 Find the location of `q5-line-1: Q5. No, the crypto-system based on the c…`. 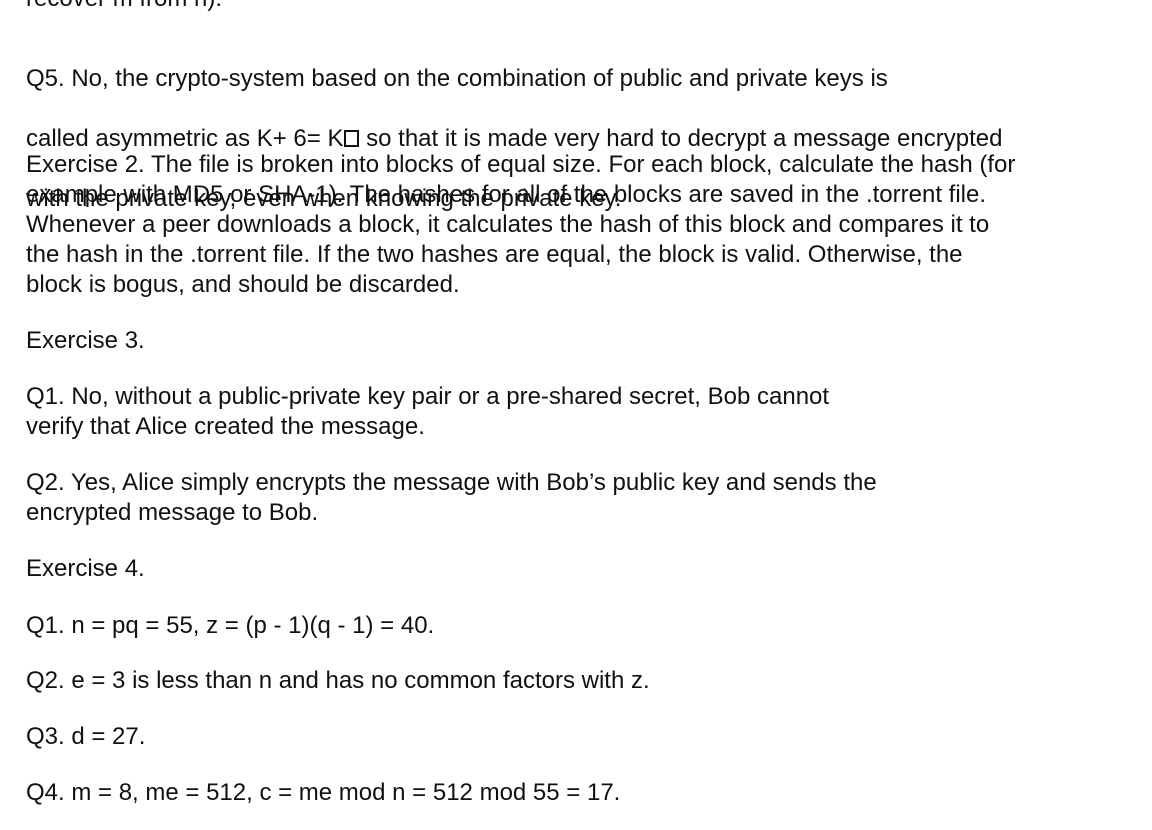

q5-line-1: Q5. No, the crypto-system based on the c… is located at coordinates (457, 78).